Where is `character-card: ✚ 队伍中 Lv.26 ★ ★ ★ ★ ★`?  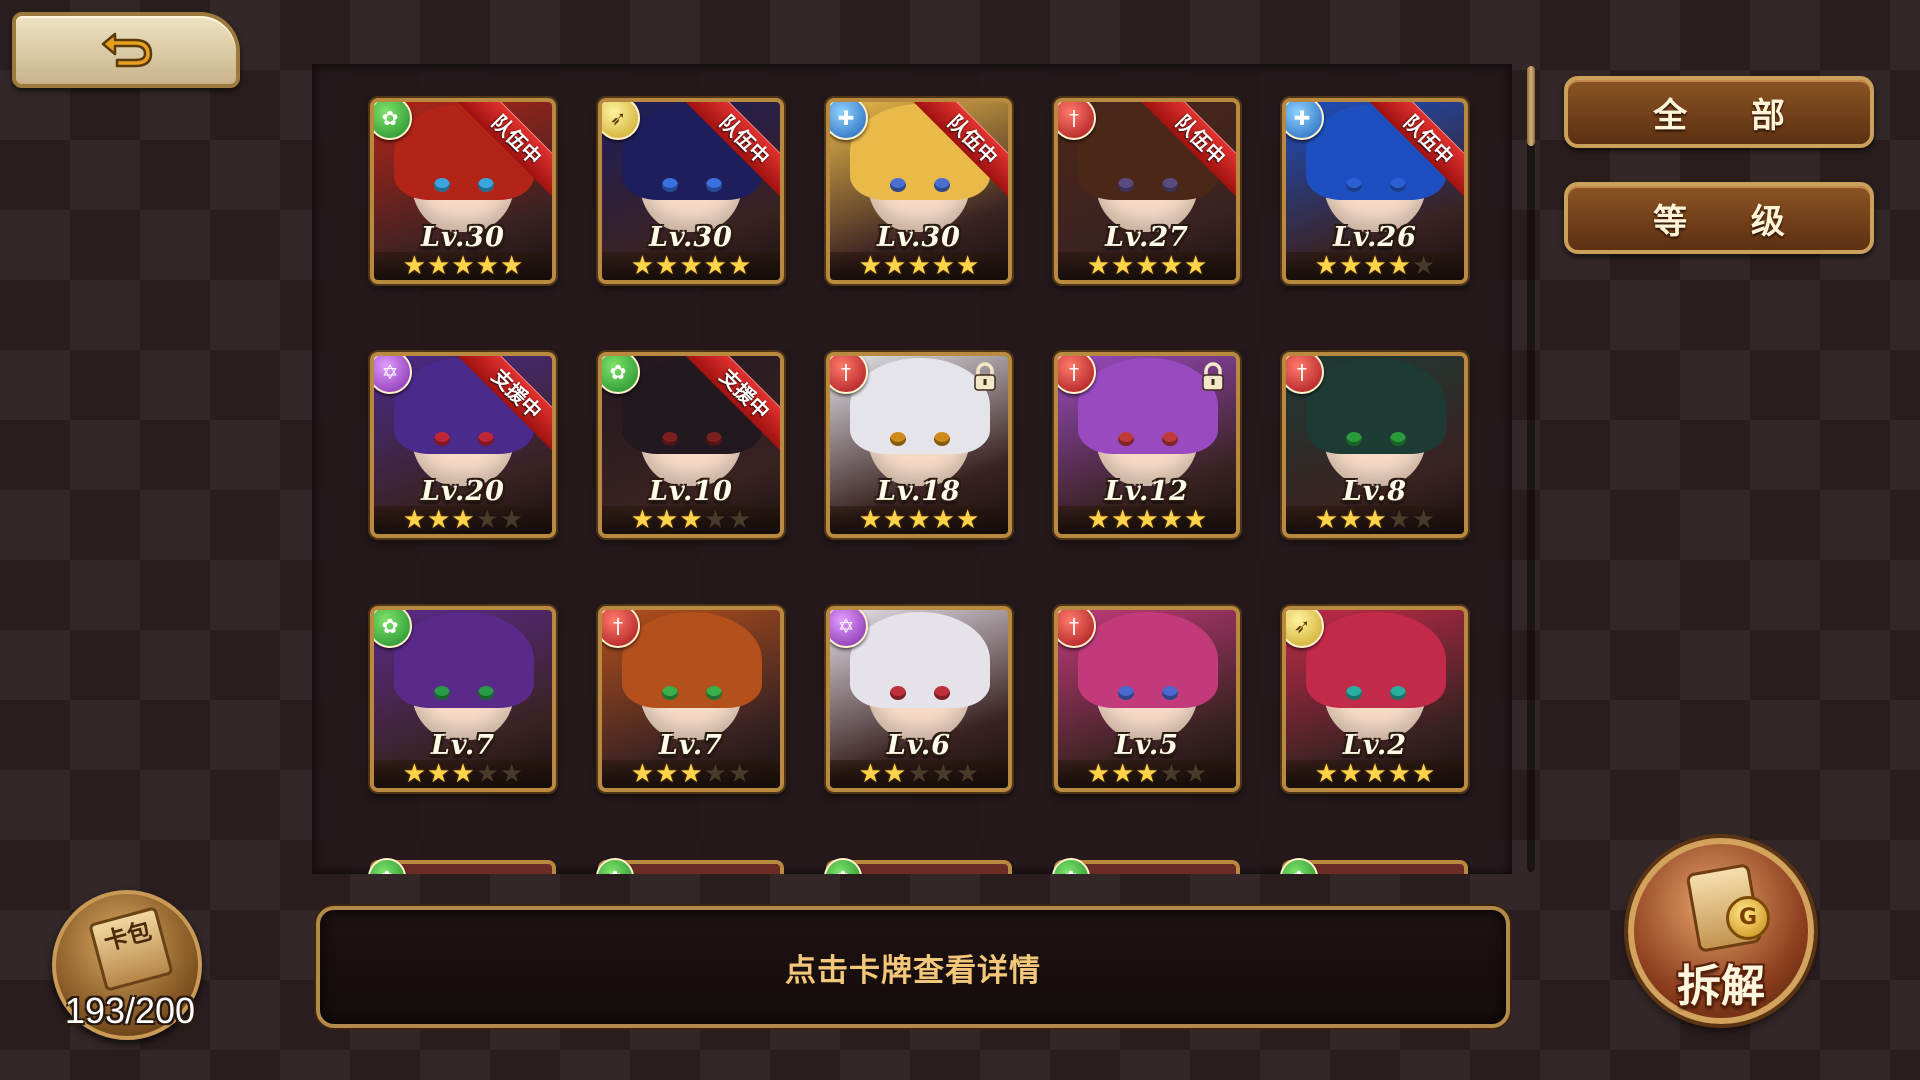 character-card: ✚ 队伍中 Lv.26 ★ ★ ★ ★ ★ is located at coordinates (1375, 191).